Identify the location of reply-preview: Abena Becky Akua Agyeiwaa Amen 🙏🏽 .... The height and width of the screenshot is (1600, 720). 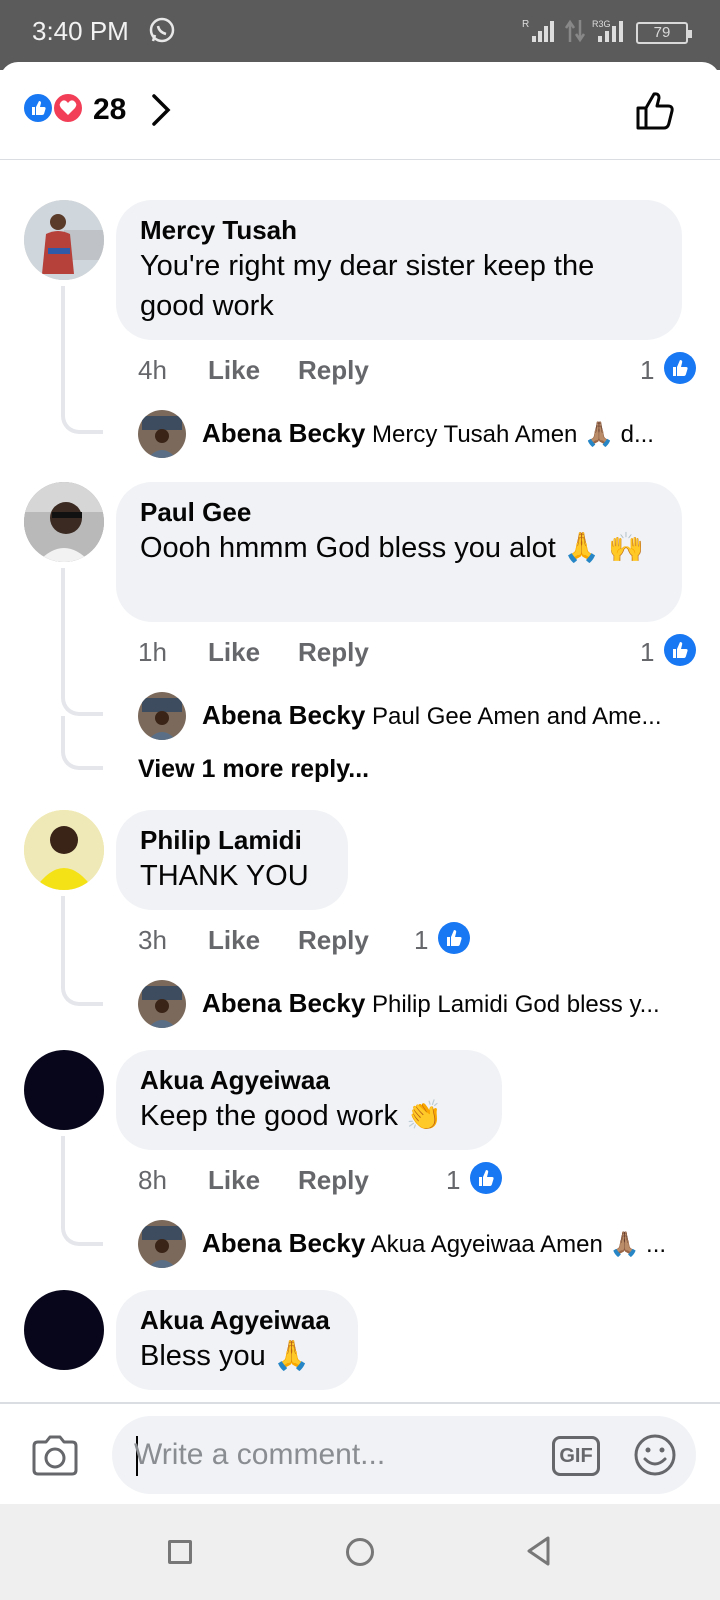
(418, 1244).